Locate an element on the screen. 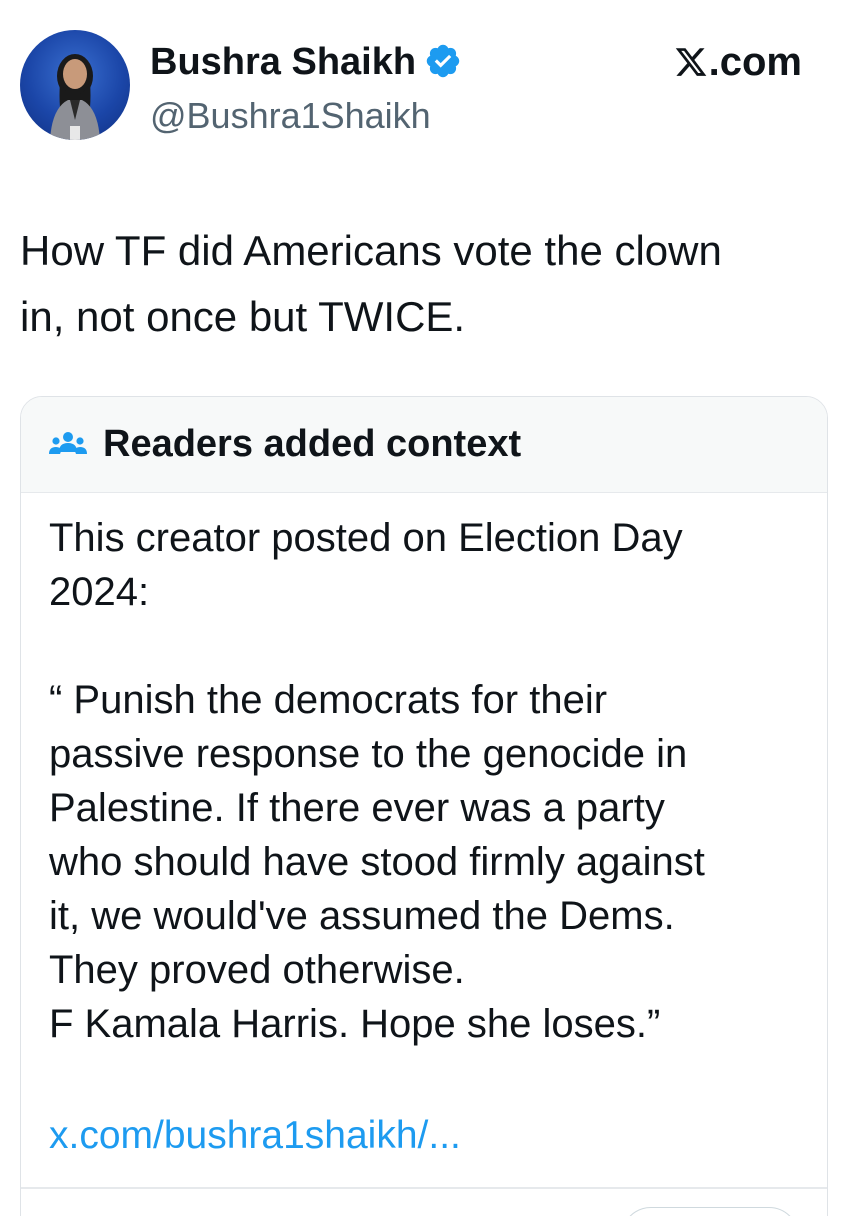 This screenshot has height=1216, width=846. x-com-brand: .com is located at coordinates (738, 62).